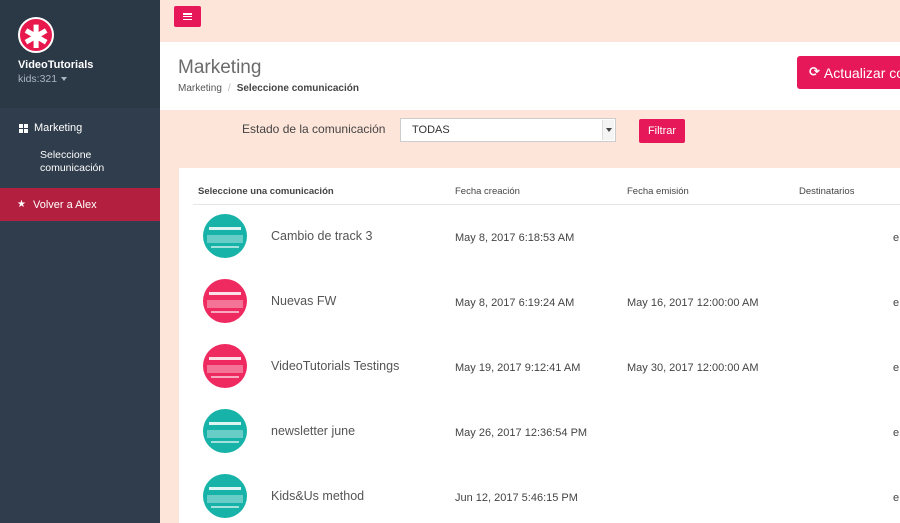  I want to click on user-menu: kids:321, so click(43, 79).